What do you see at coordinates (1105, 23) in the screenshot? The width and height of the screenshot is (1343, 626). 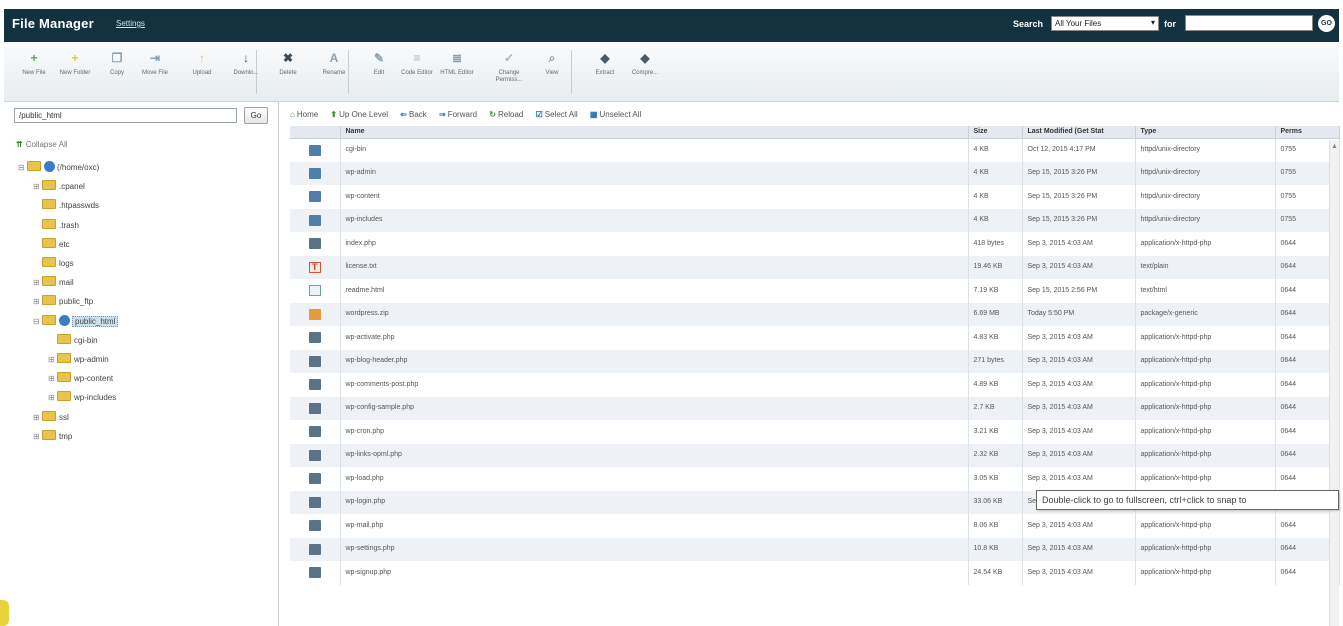 I see `search-scope-select: All Your Files ▾` at bounding box center [1105, 23].